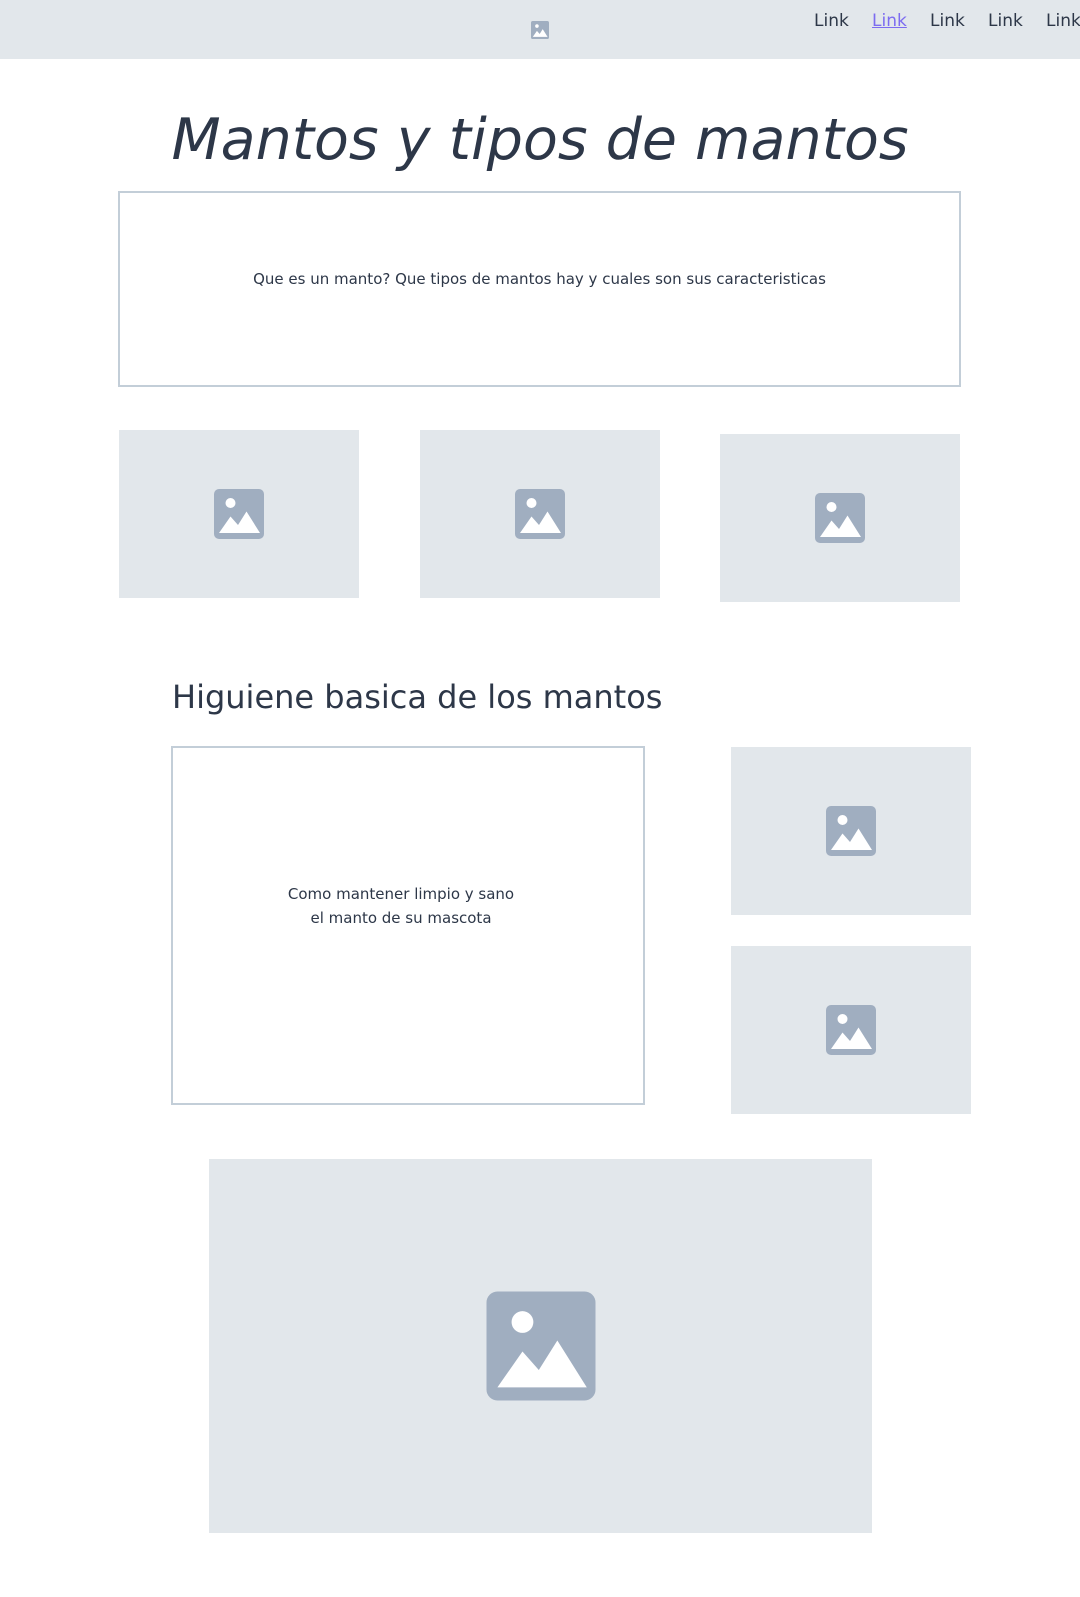 The height and width of the screenshot is (1597, 1080). I want to click on nav-link-4: Link, so click(1005, 21).